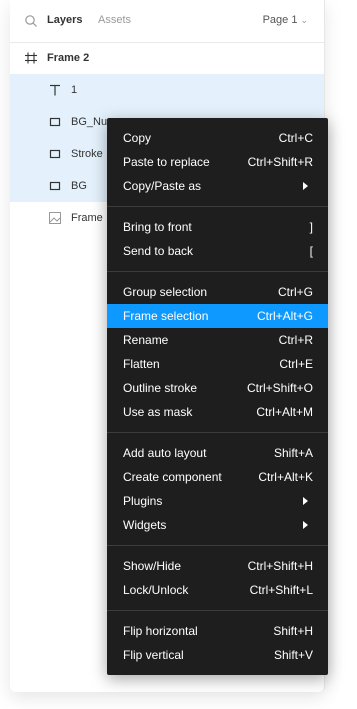 Image resolution: width=357 pixels, height=709 pixels. I want to click on menu-item-shortcut: Ctrl+Alt+M, so click(284, 412).